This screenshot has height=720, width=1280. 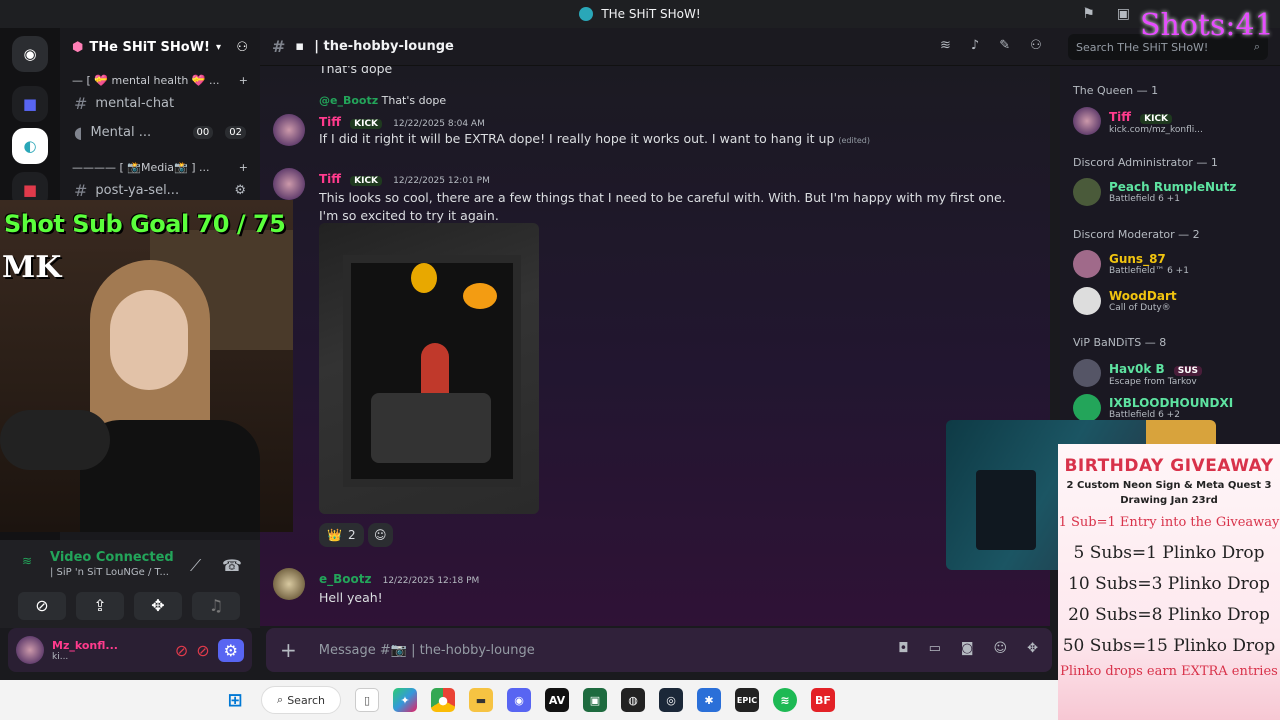 What do you see at coordinates (42, 606) in the screenshot?
I see `camera-off-button: ⊘` at bounding box center [42, 606].